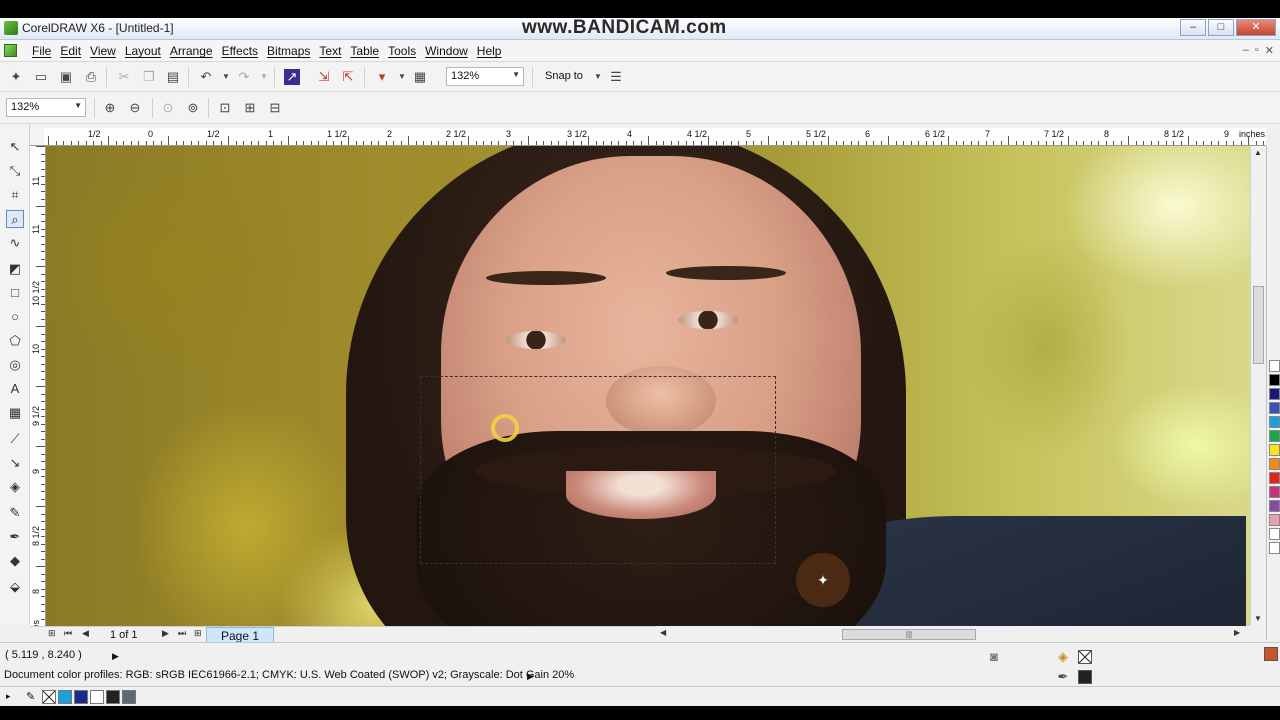 The height and width of the screenshot is (720, 1280). I want to click on outline-color-swatch, so click(1085, 677).